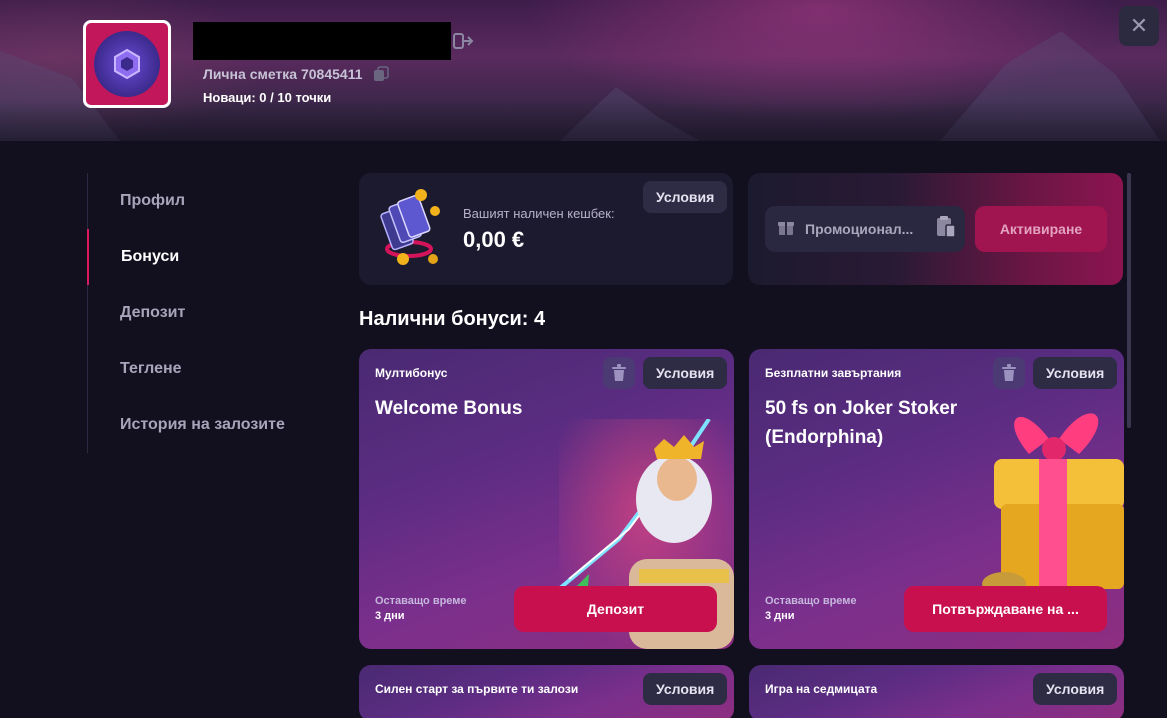  I want to click on bonus-card-strong-start: Силен старт за първите ти залози Условия, so click(546, 691).